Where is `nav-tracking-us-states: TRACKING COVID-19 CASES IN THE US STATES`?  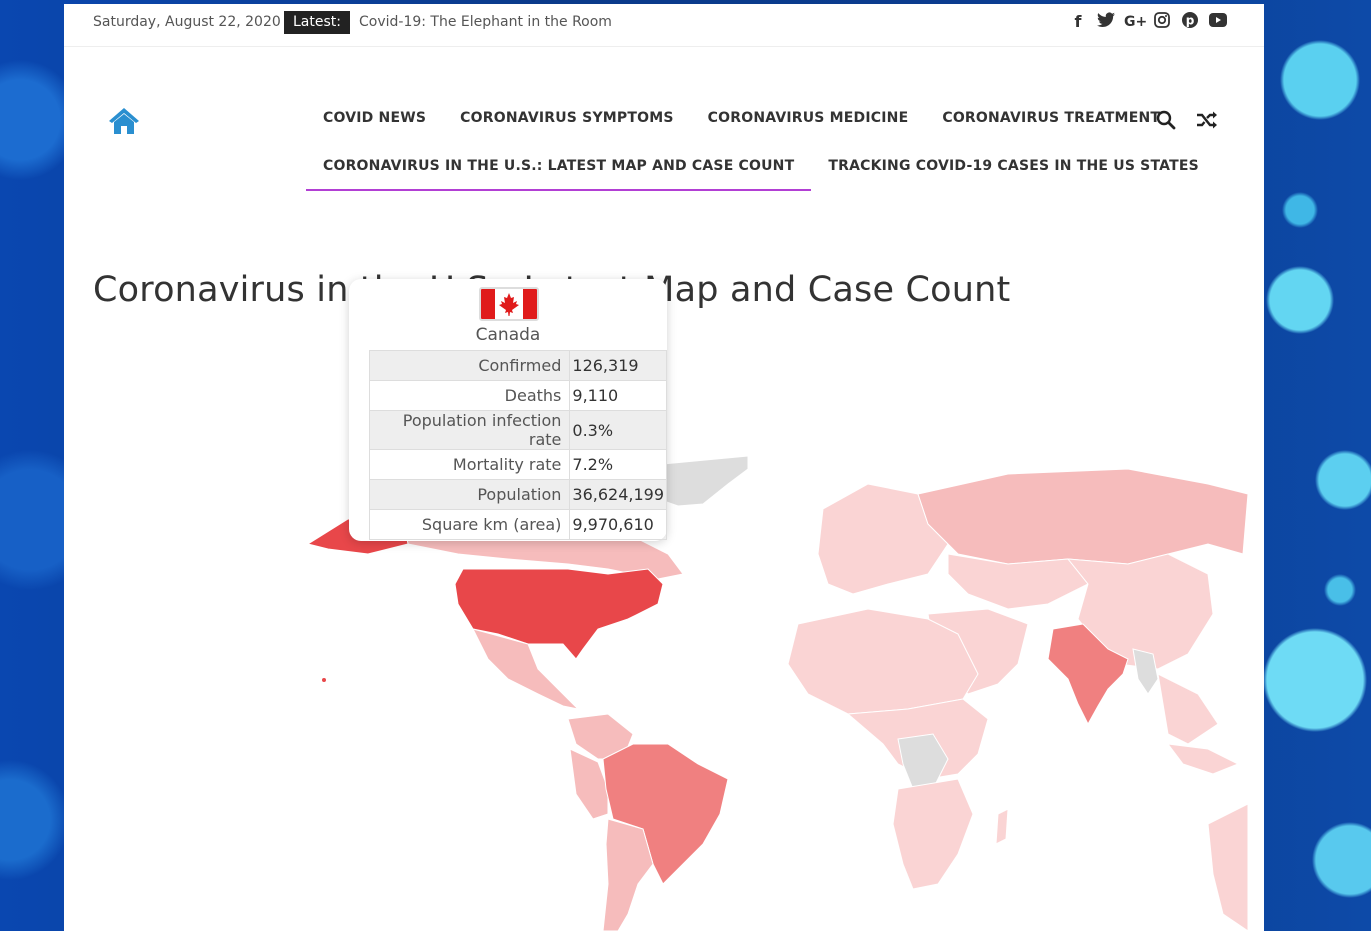
nav-tracking-us-states: TRACKING COVID-19 CASES IN THE US STATES is located at coordinates (1013, 174).